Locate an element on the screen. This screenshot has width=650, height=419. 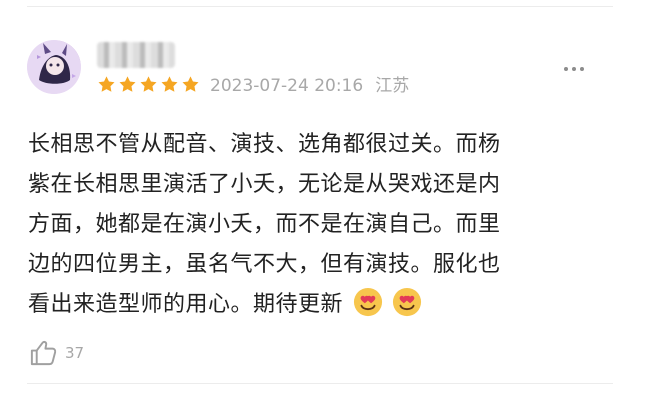
content-line: 边的四位男主，虽名气不大，但有演技。服化也 is located at coordinates (264, 264).